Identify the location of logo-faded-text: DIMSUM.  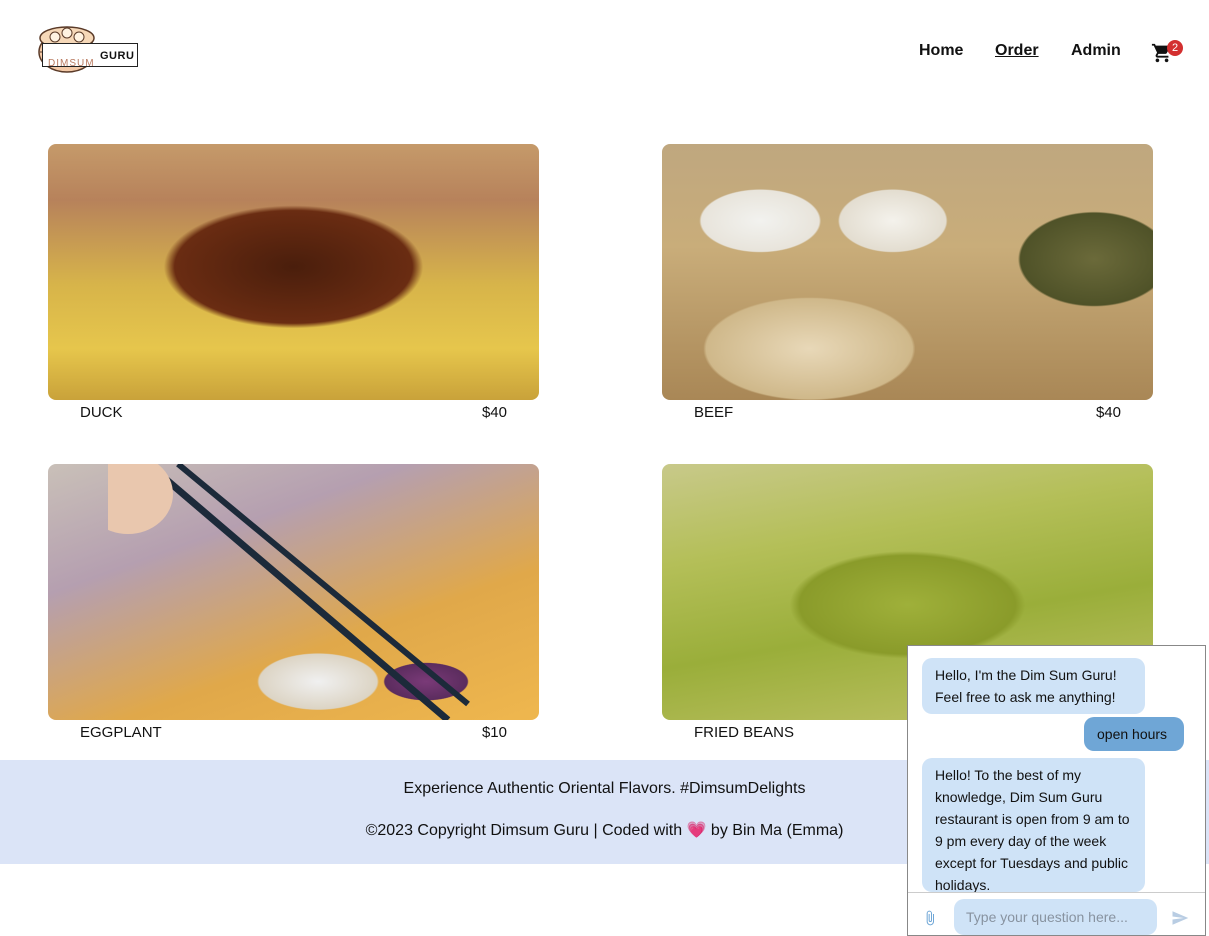
(71, 63).